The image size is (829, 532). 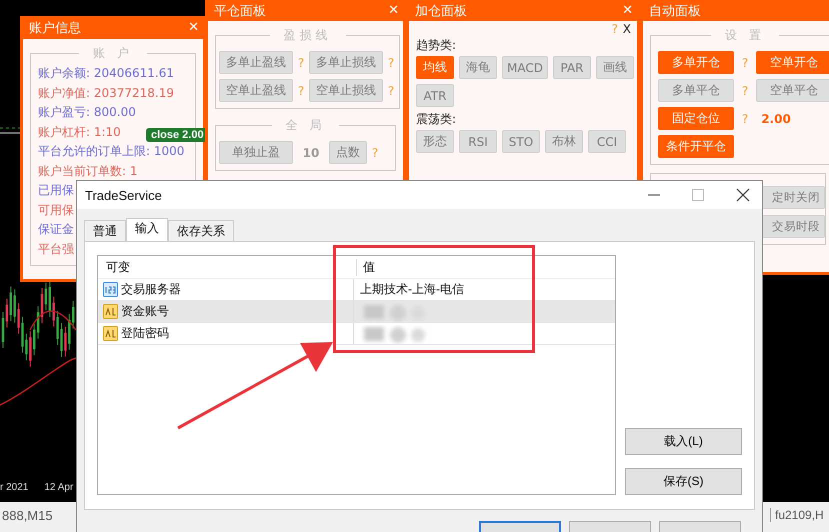 I want to click on account-info-line: 已用保, so click(x=56, y=190).